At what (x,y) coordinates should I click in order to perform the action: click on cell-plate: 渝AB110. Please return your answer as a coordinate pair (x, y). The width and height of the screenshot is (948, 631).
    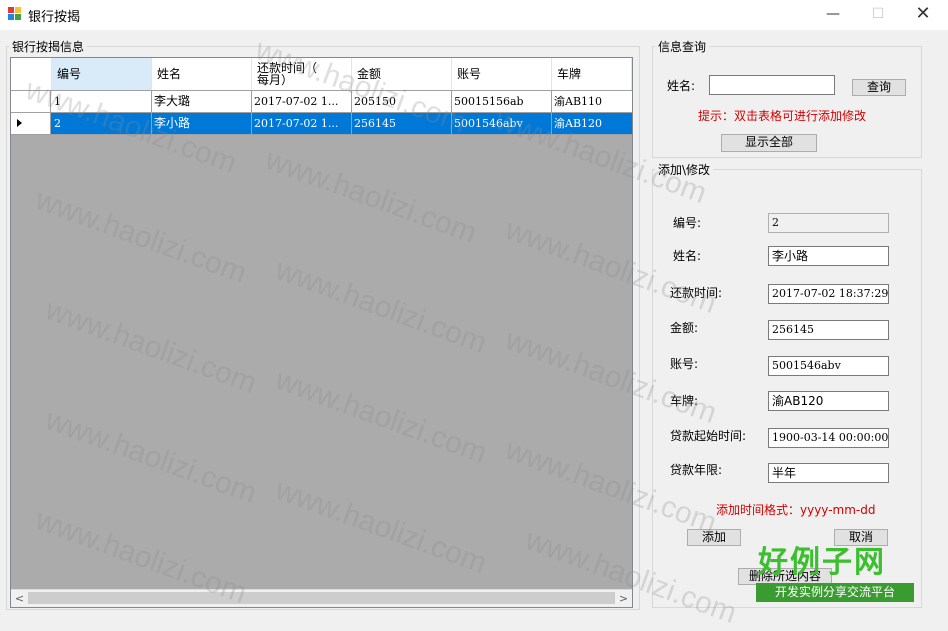
    Looking at the image, I should click on (592, 101).